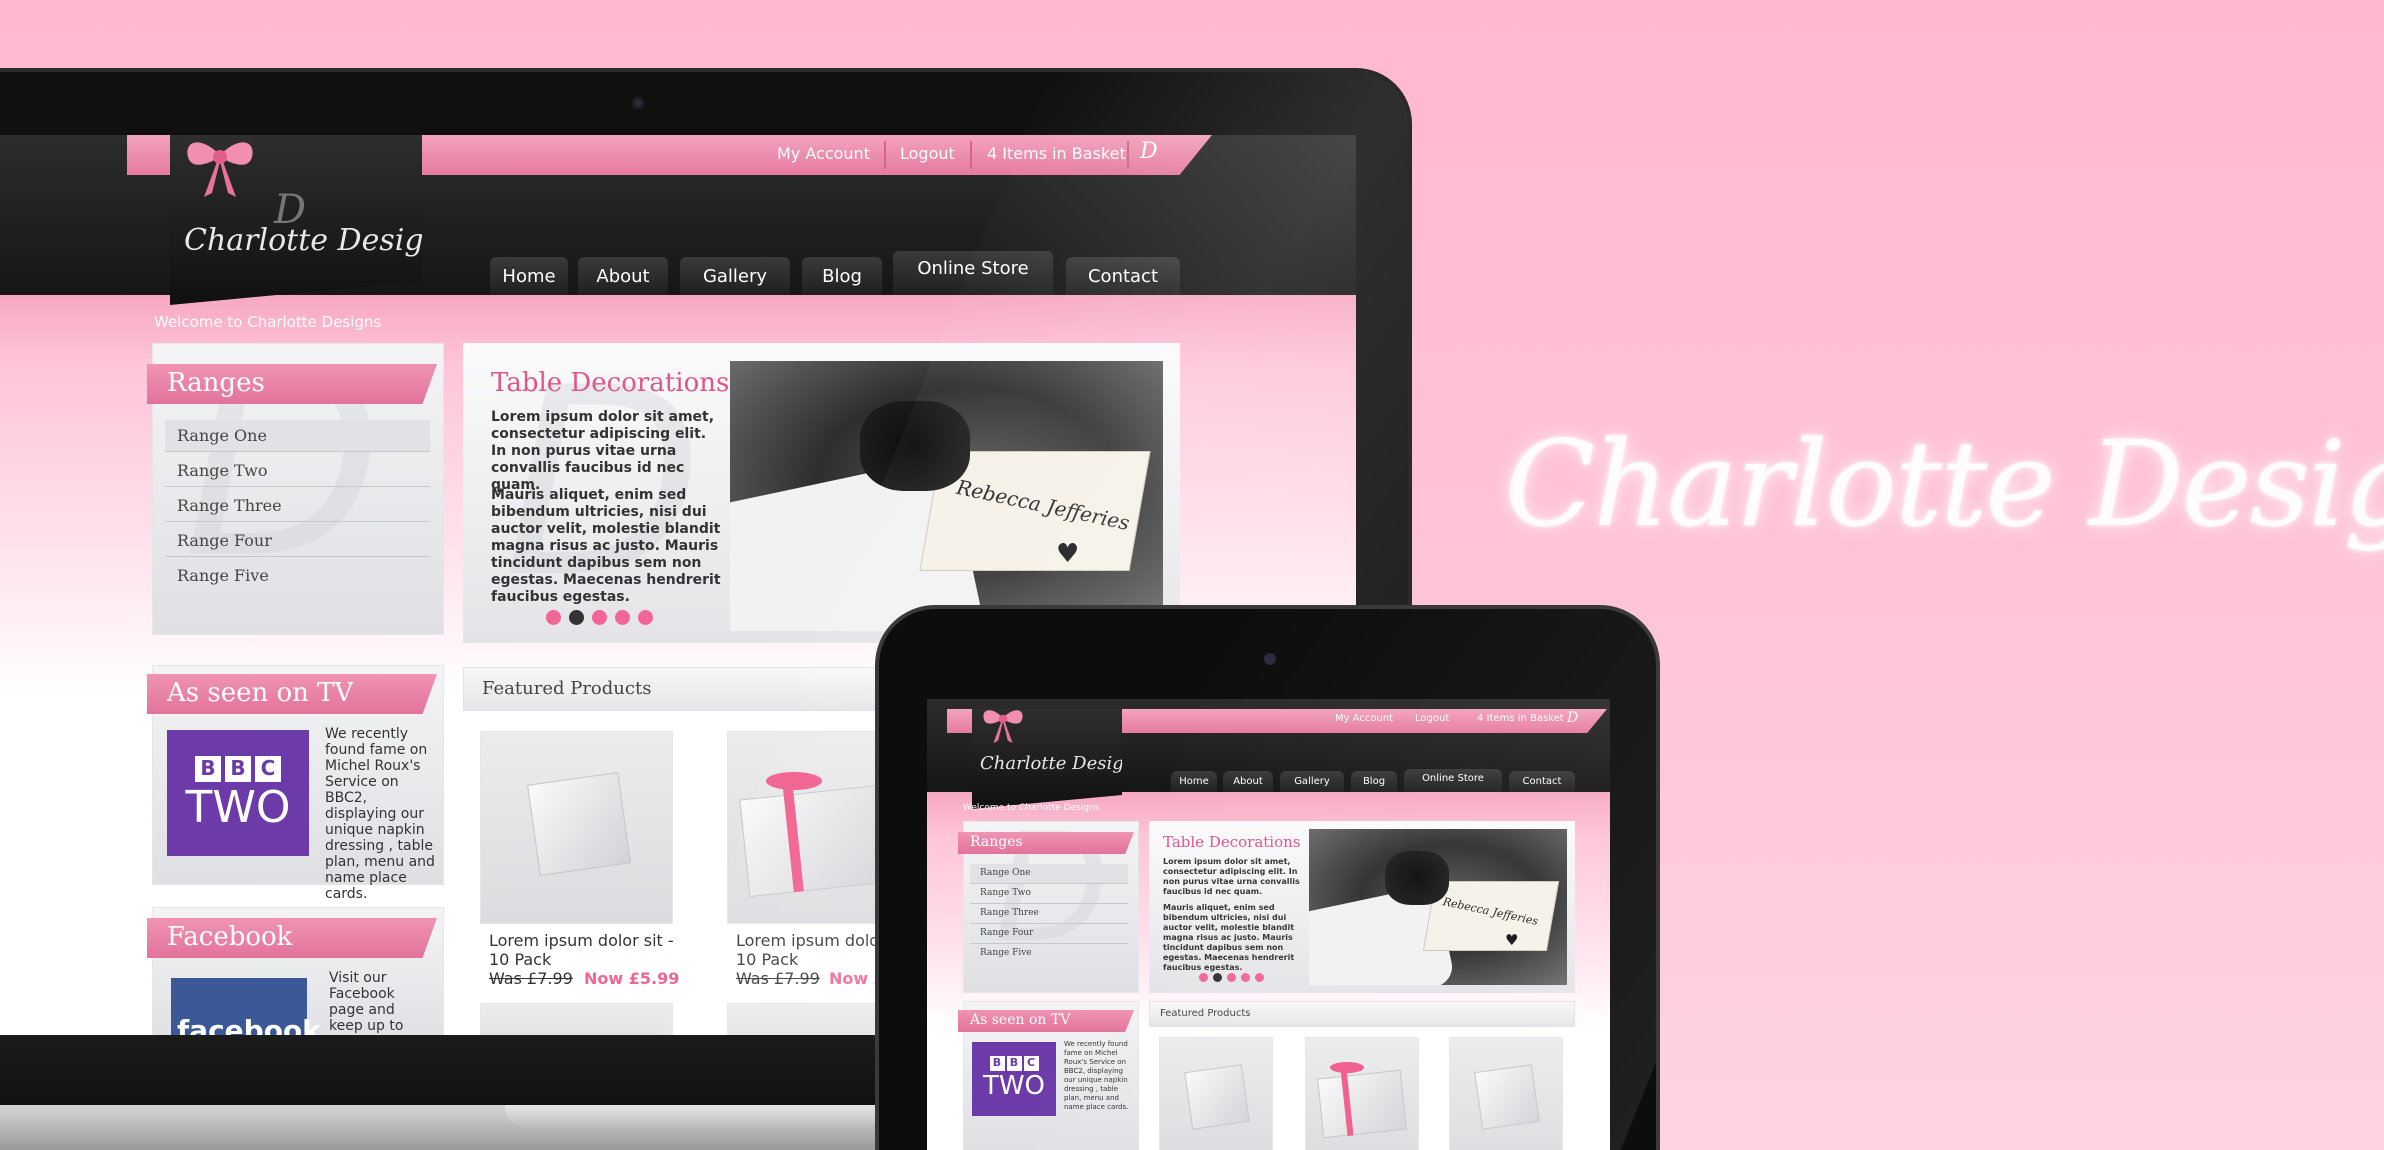 The height and width of the screenshot is (1150, 2384). I want to click on facebook-logo: facebook, so click(246, 1009).